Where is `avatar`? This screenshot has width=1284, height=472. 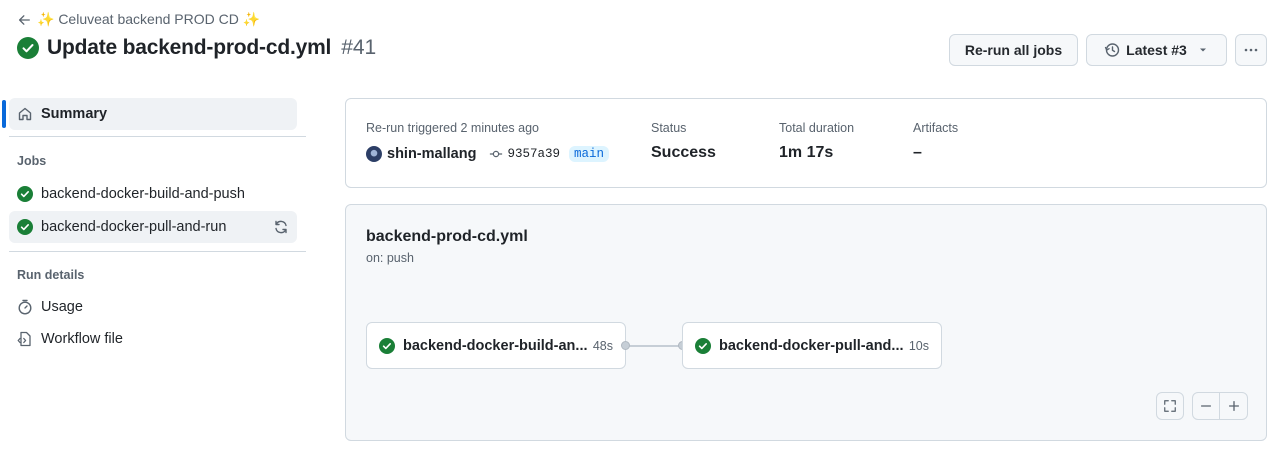 avatar is located at coordinates (374, 154).